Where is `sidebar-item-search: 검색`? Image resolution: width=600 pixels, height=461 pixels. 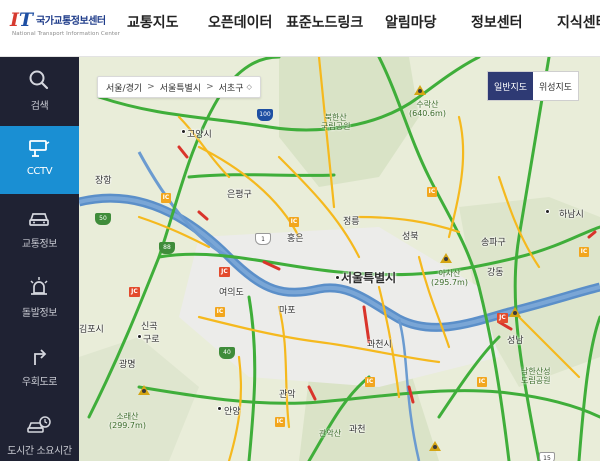
sidebar-item-search: 검색 is located at coordinates (39, 91).